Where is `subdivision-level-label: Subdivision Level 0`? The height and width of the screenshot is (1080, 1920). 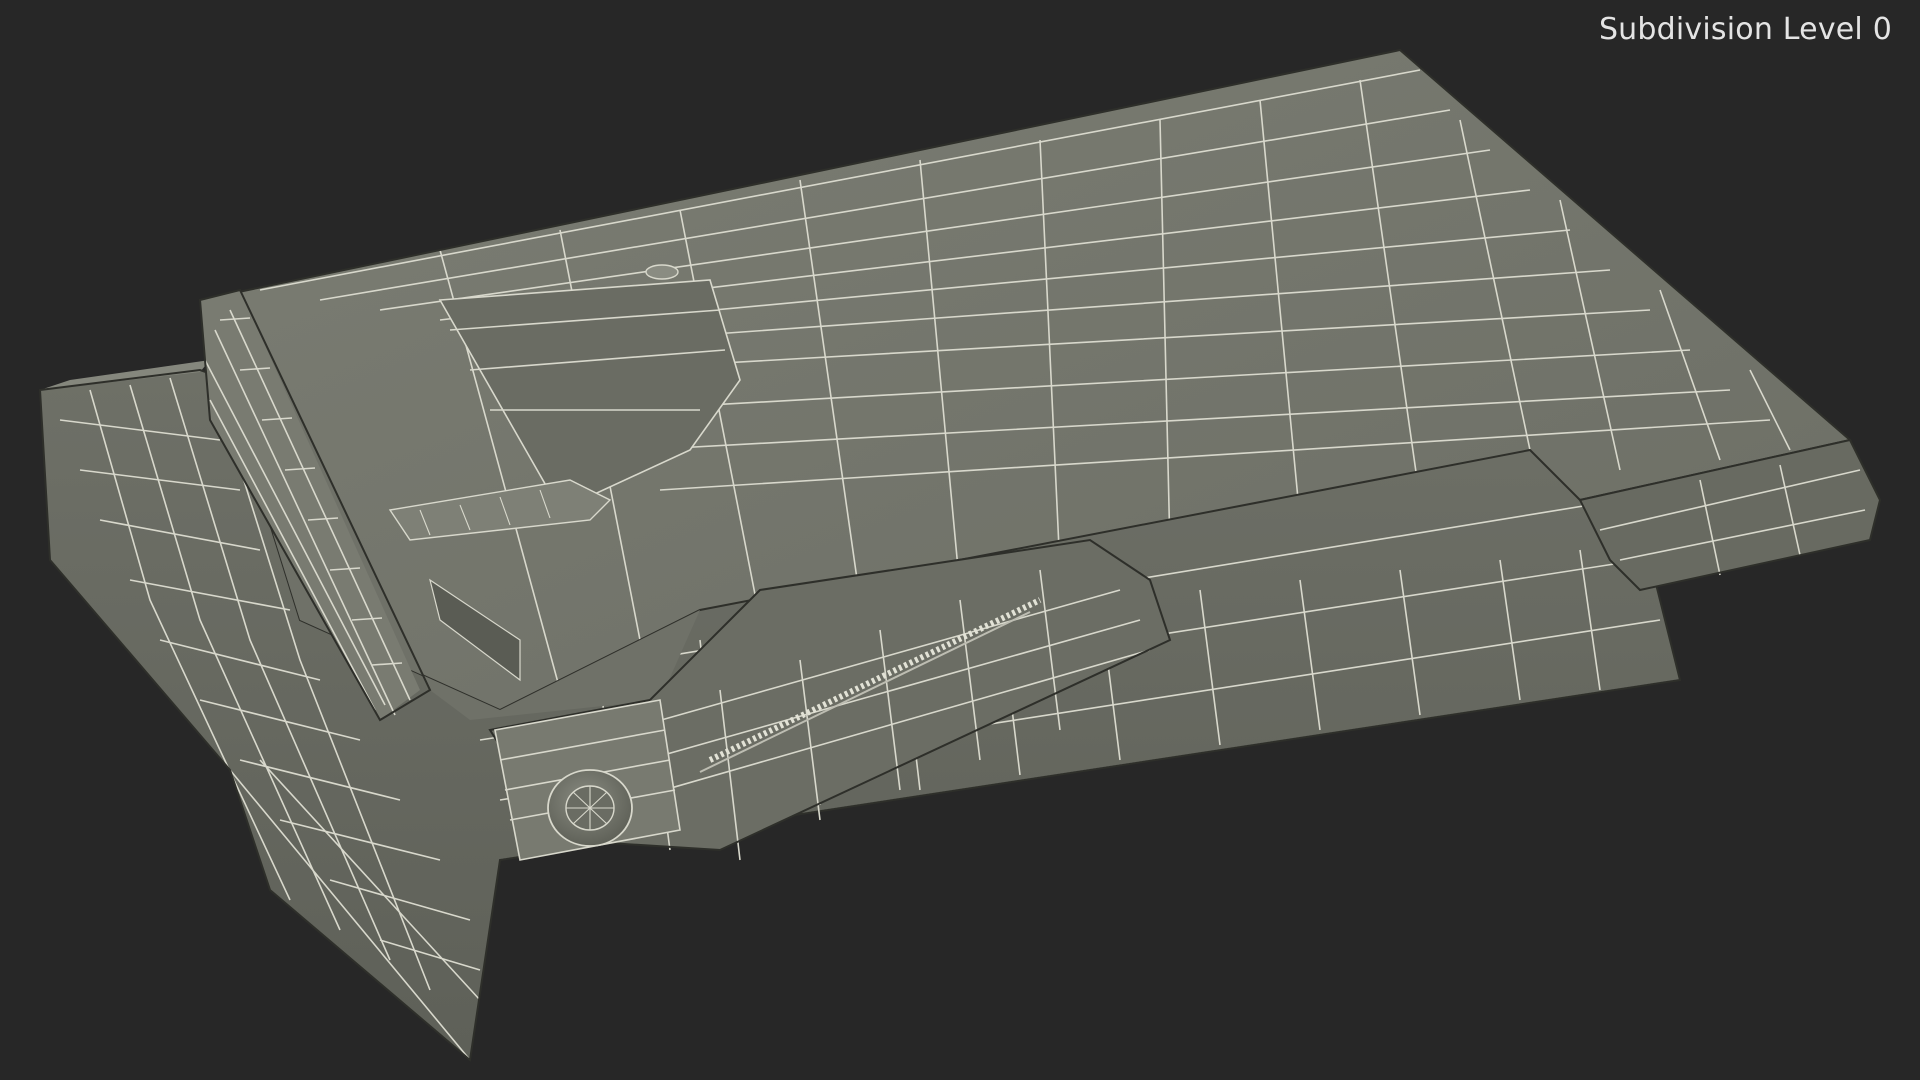 subdivision-level-label: Subdivision Level 0 is located at coordinates (1745, 29).